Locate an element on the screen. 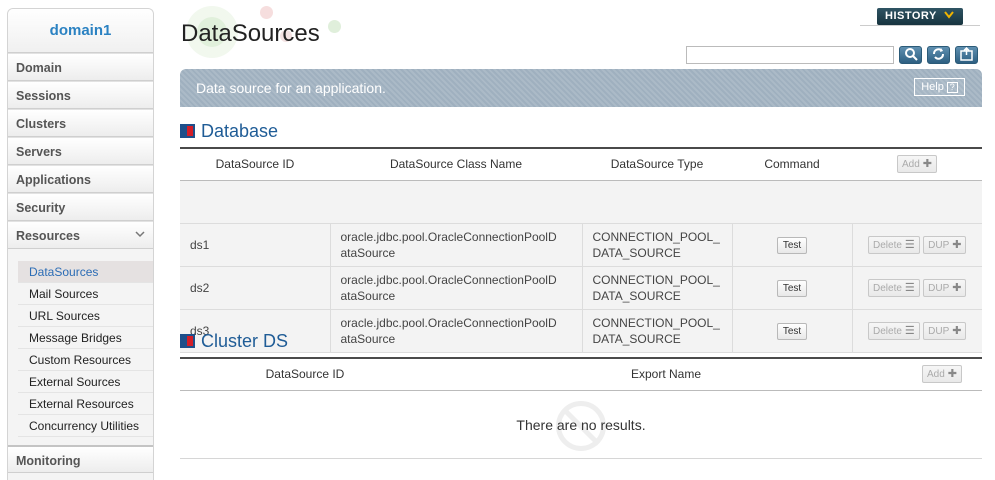 This screenshot has height=480, width=995. divider is located at coordinates (920, 25).